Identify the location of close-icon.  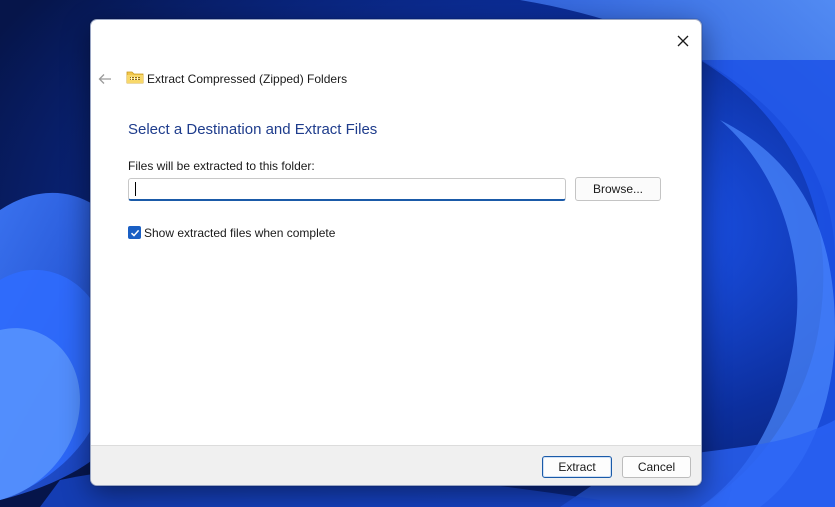
(683, 41).